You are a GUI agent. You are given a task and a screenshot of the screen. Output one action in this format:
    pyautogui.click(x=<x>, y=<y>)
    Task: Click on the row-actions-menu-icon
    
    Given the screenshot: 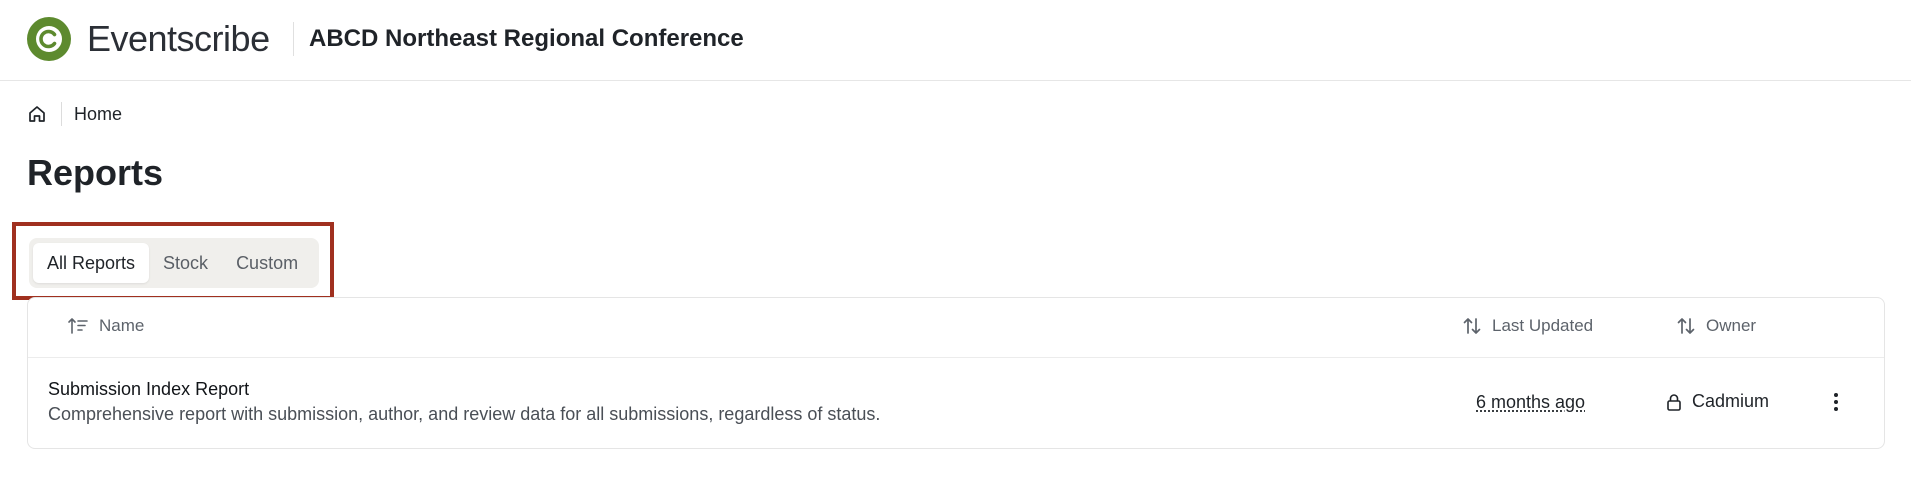 What is the action you would take?
    pyautogui.click(x=1836, y=402)
    